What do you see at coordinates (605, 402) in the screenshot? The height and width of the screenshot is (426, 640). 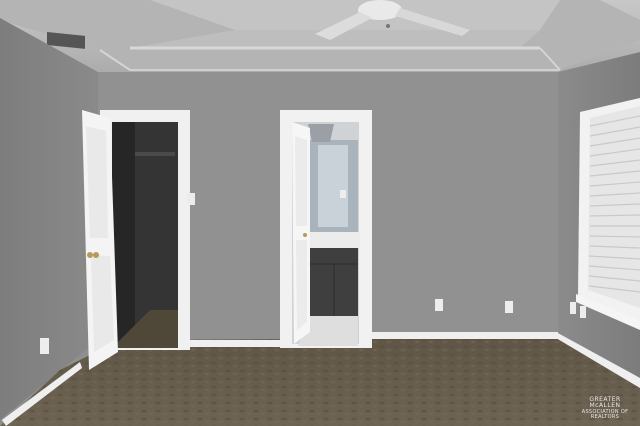 I see `watermark-line-1: GREATER McALLEN` at bounding box center [605, 402].